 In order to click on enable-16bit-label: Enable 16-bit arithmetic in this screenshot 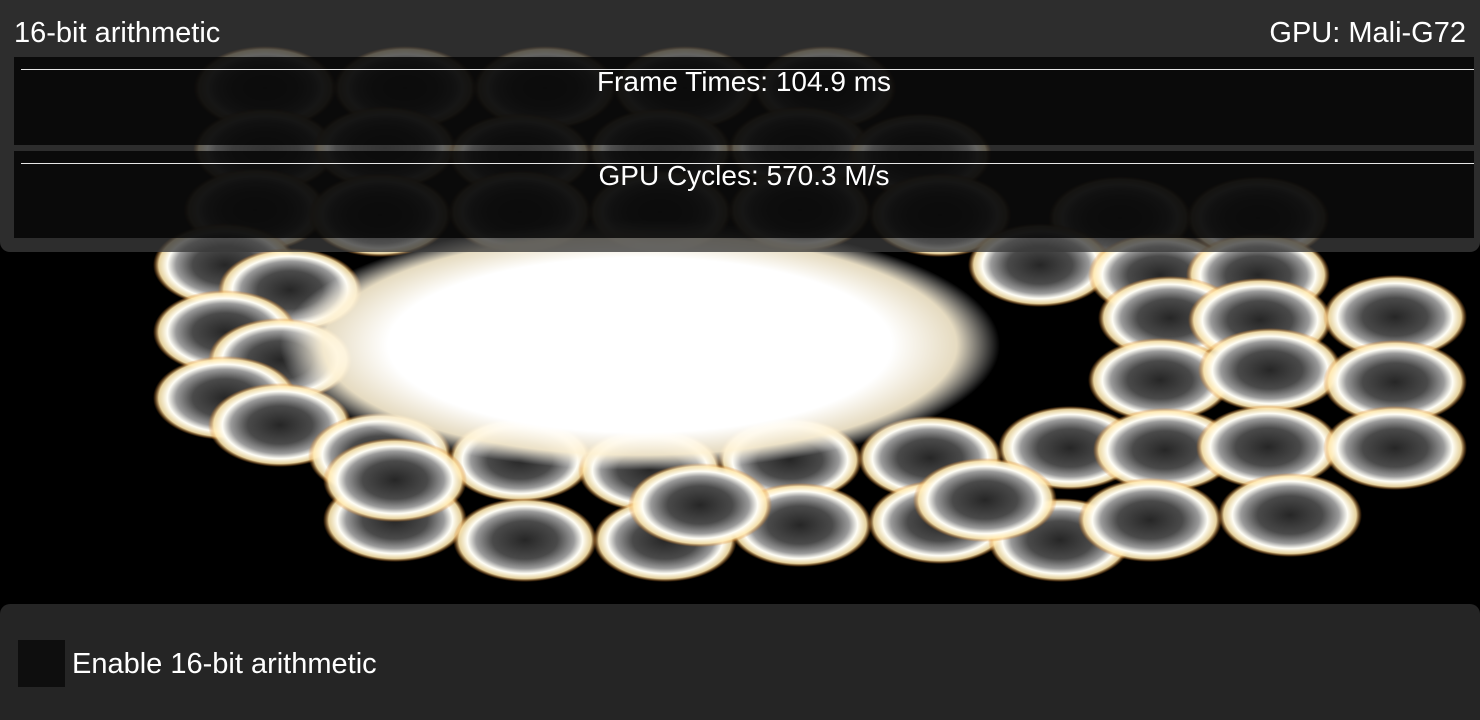, I will do `click(224, 664)`.